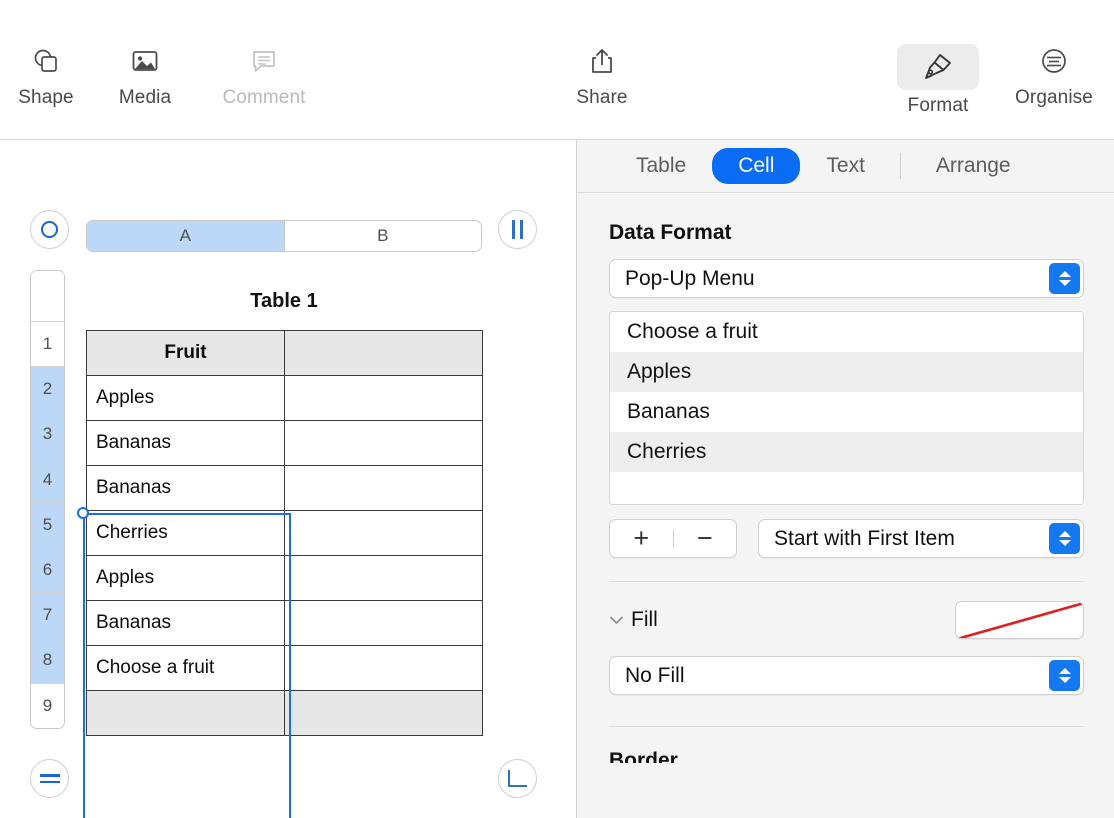 This screenshot has width=1114, height=818. I want to click on comment-icon, so click(264, 61).